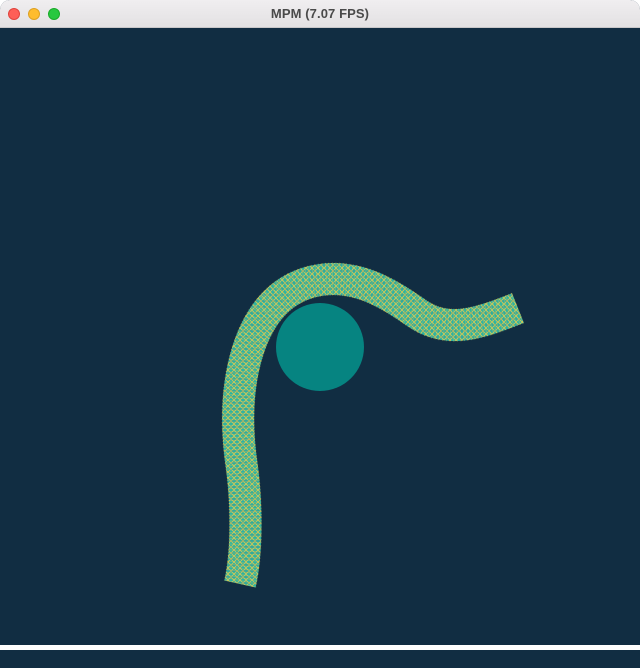 The height and width of the screenshot is (668, 640). I want to click on title-bar: MPM (7.07 FPS), so click(320, 14).